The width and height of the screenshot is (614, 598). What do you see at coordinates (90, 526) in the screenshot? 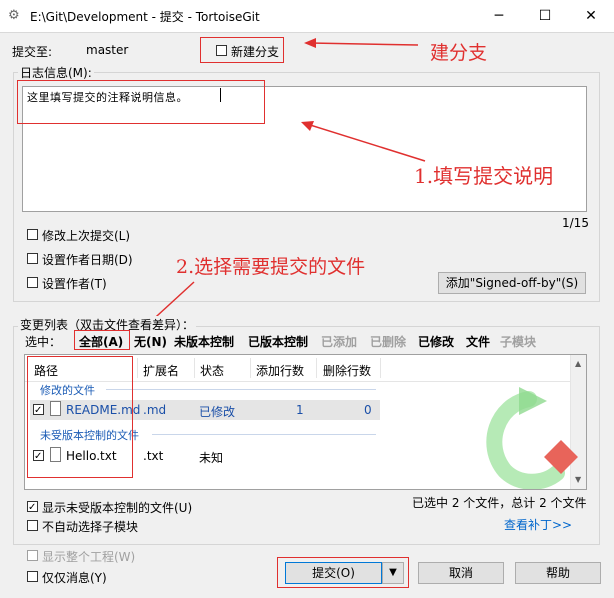
I see `no-auto-submodule-label: 不自动选择子模块` at bounding box center [90, 526].